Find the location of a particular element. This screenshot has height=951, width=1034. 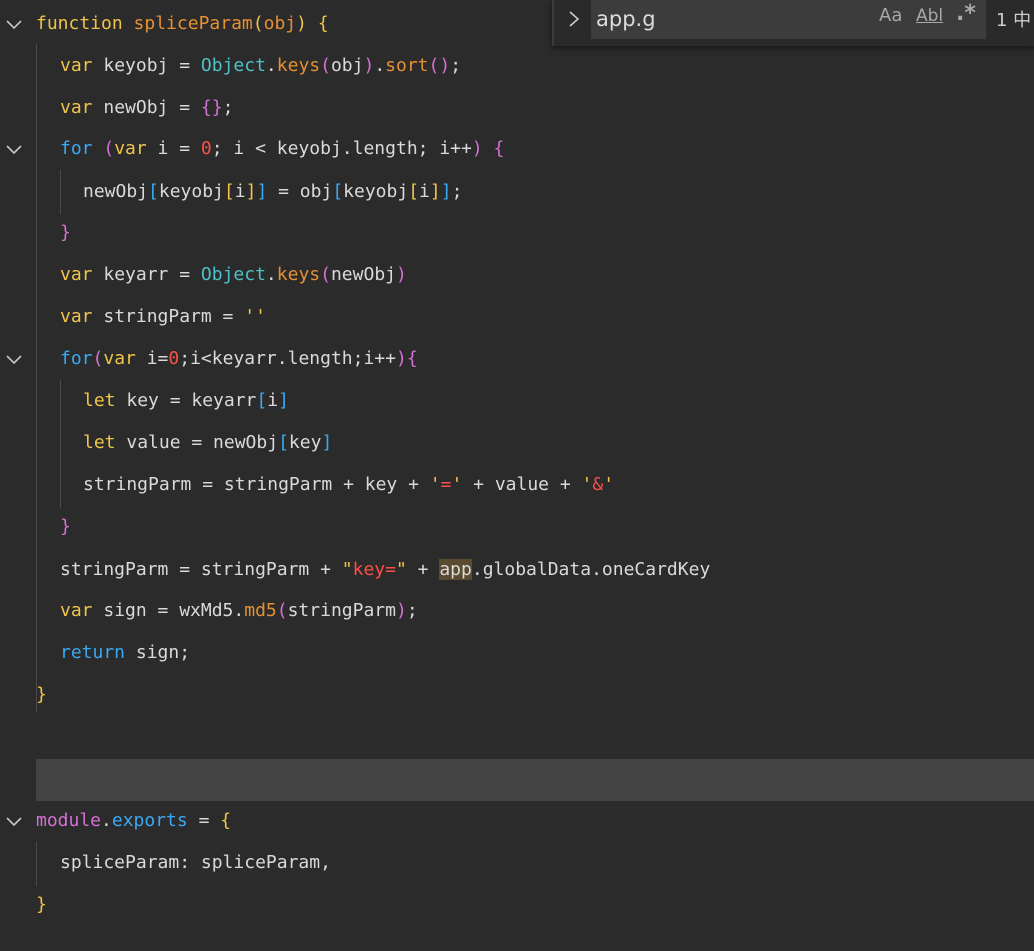

code-line: var sign = wxMd5.md5(stringParm); is located at coordinates (517, 611).